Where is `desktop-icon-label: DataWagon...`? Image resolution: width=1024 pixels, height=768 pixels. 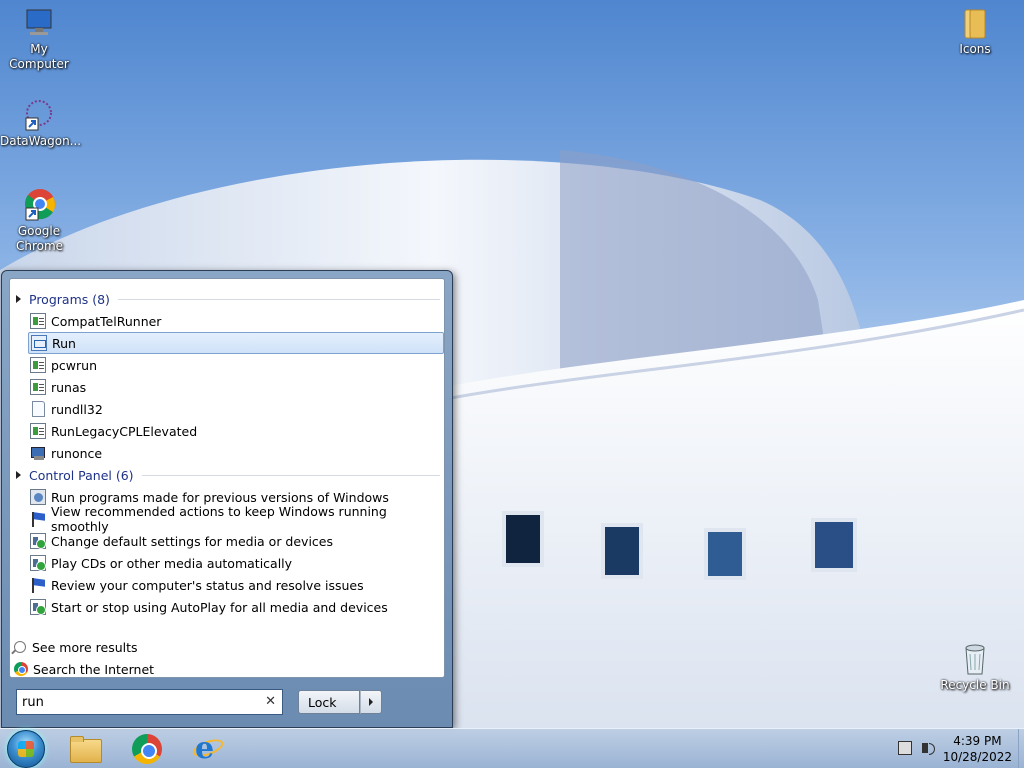 desktop-icon-label: DataWagon... is located at coordinates (41, 141).